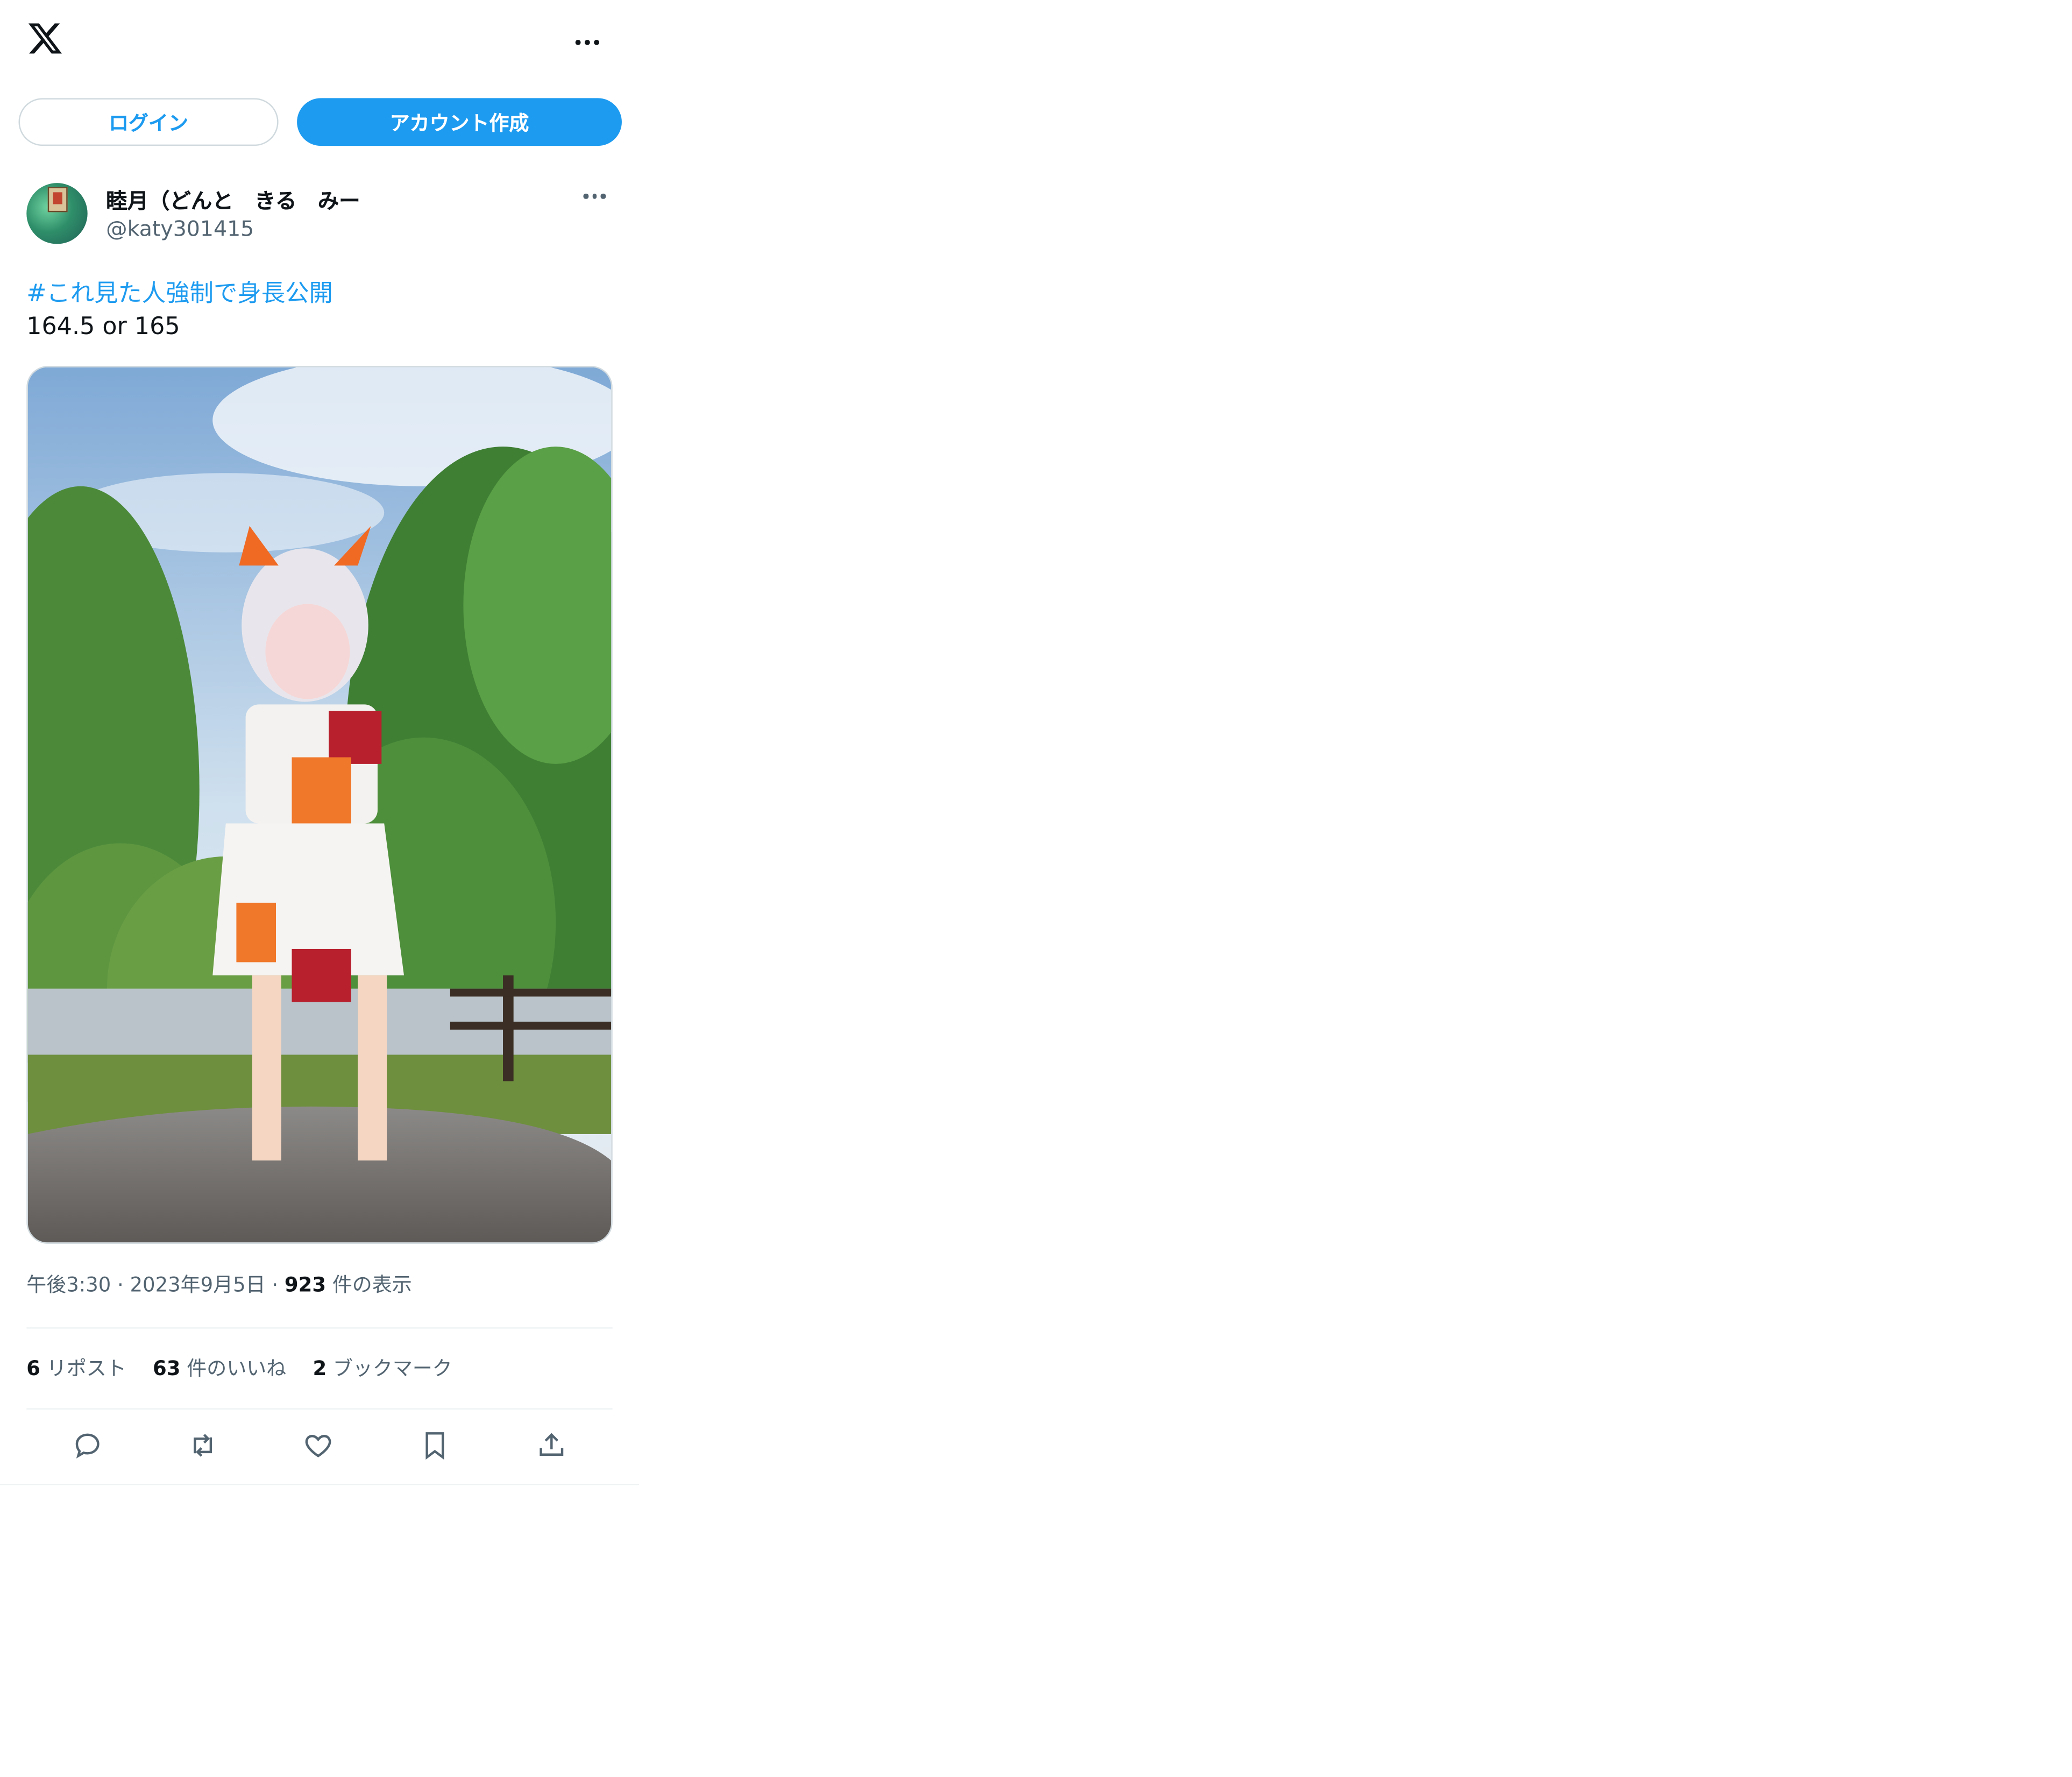  What do you see at coordinates (44, 38) in the screenshot?
I see `x-logo-icon` at bounding box center [44, 38].